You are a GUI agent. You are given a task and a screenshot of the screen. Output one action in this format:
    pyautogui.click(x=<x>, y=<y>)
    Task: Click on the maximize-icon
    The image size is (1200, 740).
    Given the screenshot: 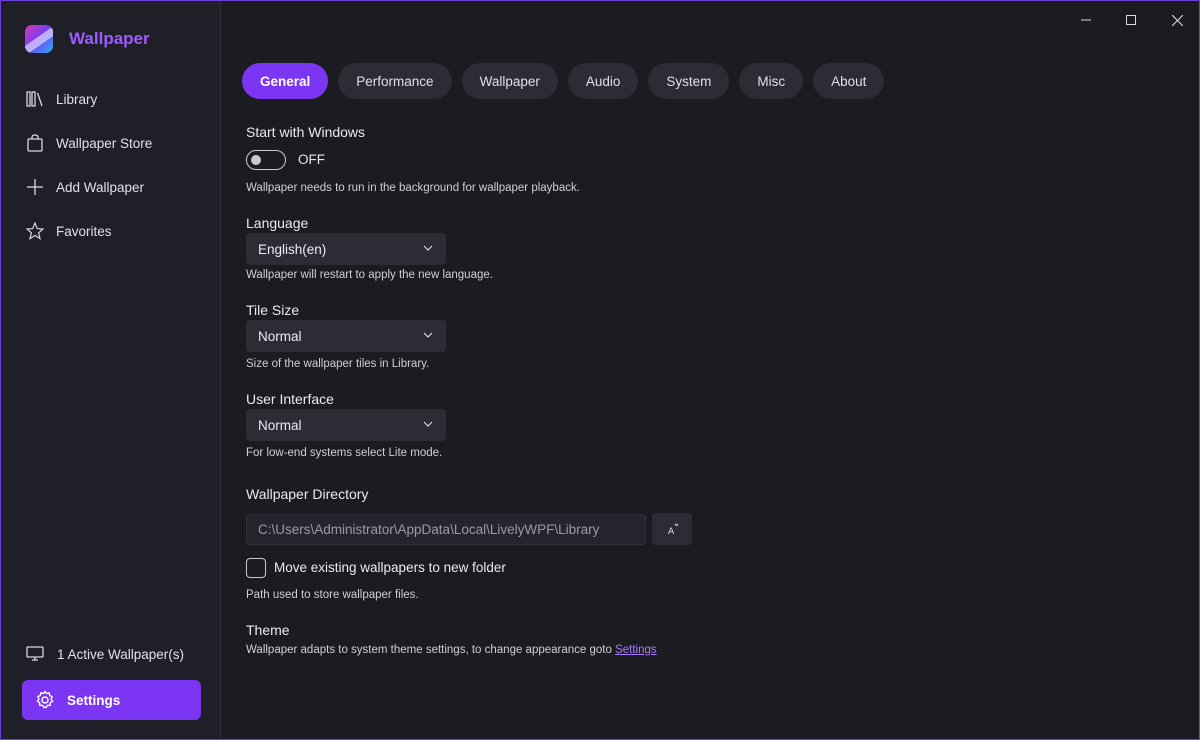 What is the action you would take?
    pyautogui.click(x=1131, y=20)
    